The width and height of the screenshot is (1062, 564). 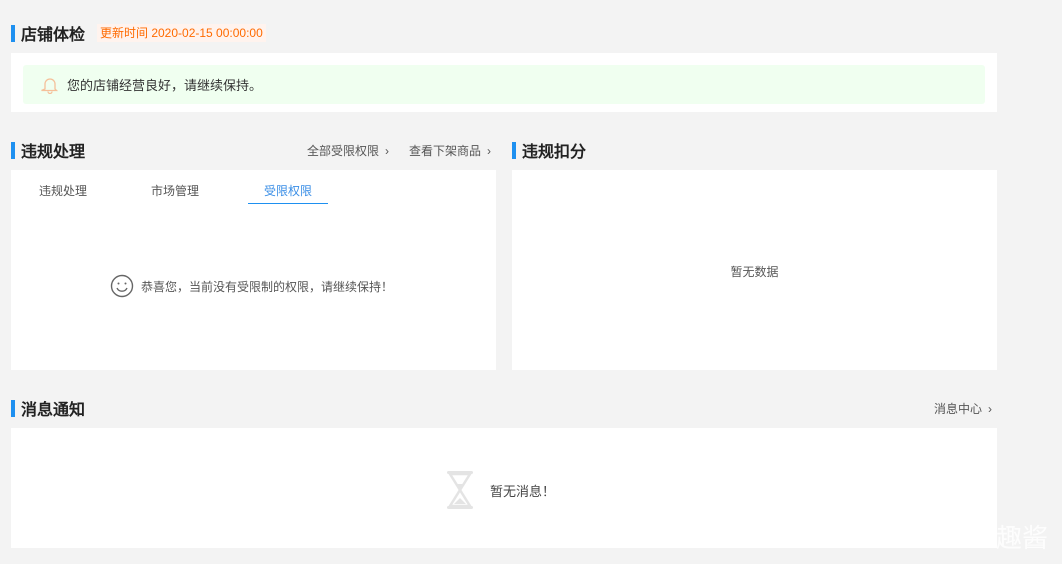 What do you see at coordinates (963, 408) in the screenshot?
I see `message-center-link: 消息中心 ›` at bounding box center [963, 408].